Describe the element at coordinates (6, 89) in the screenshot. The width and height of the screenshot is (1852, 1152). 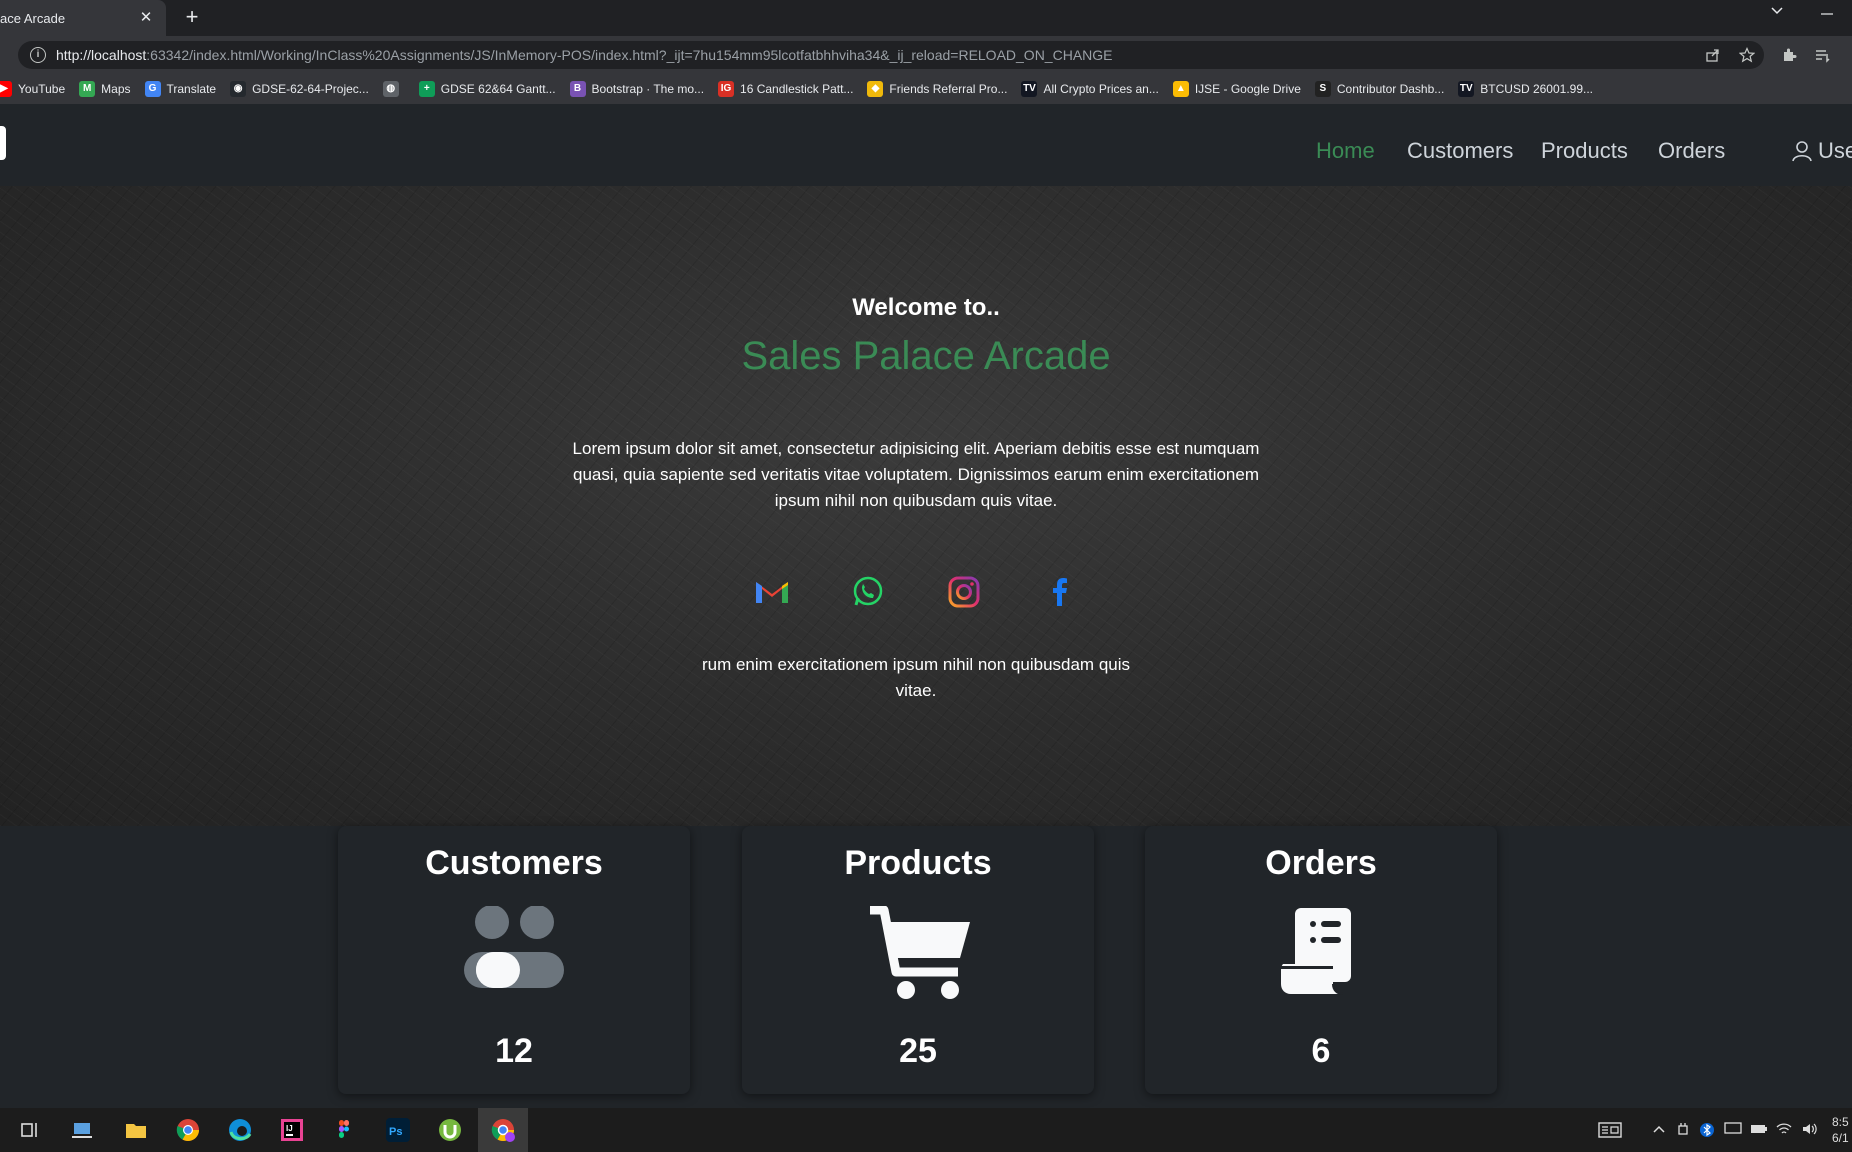
I see `bookmark-favicon-icon: ▶` at that location.